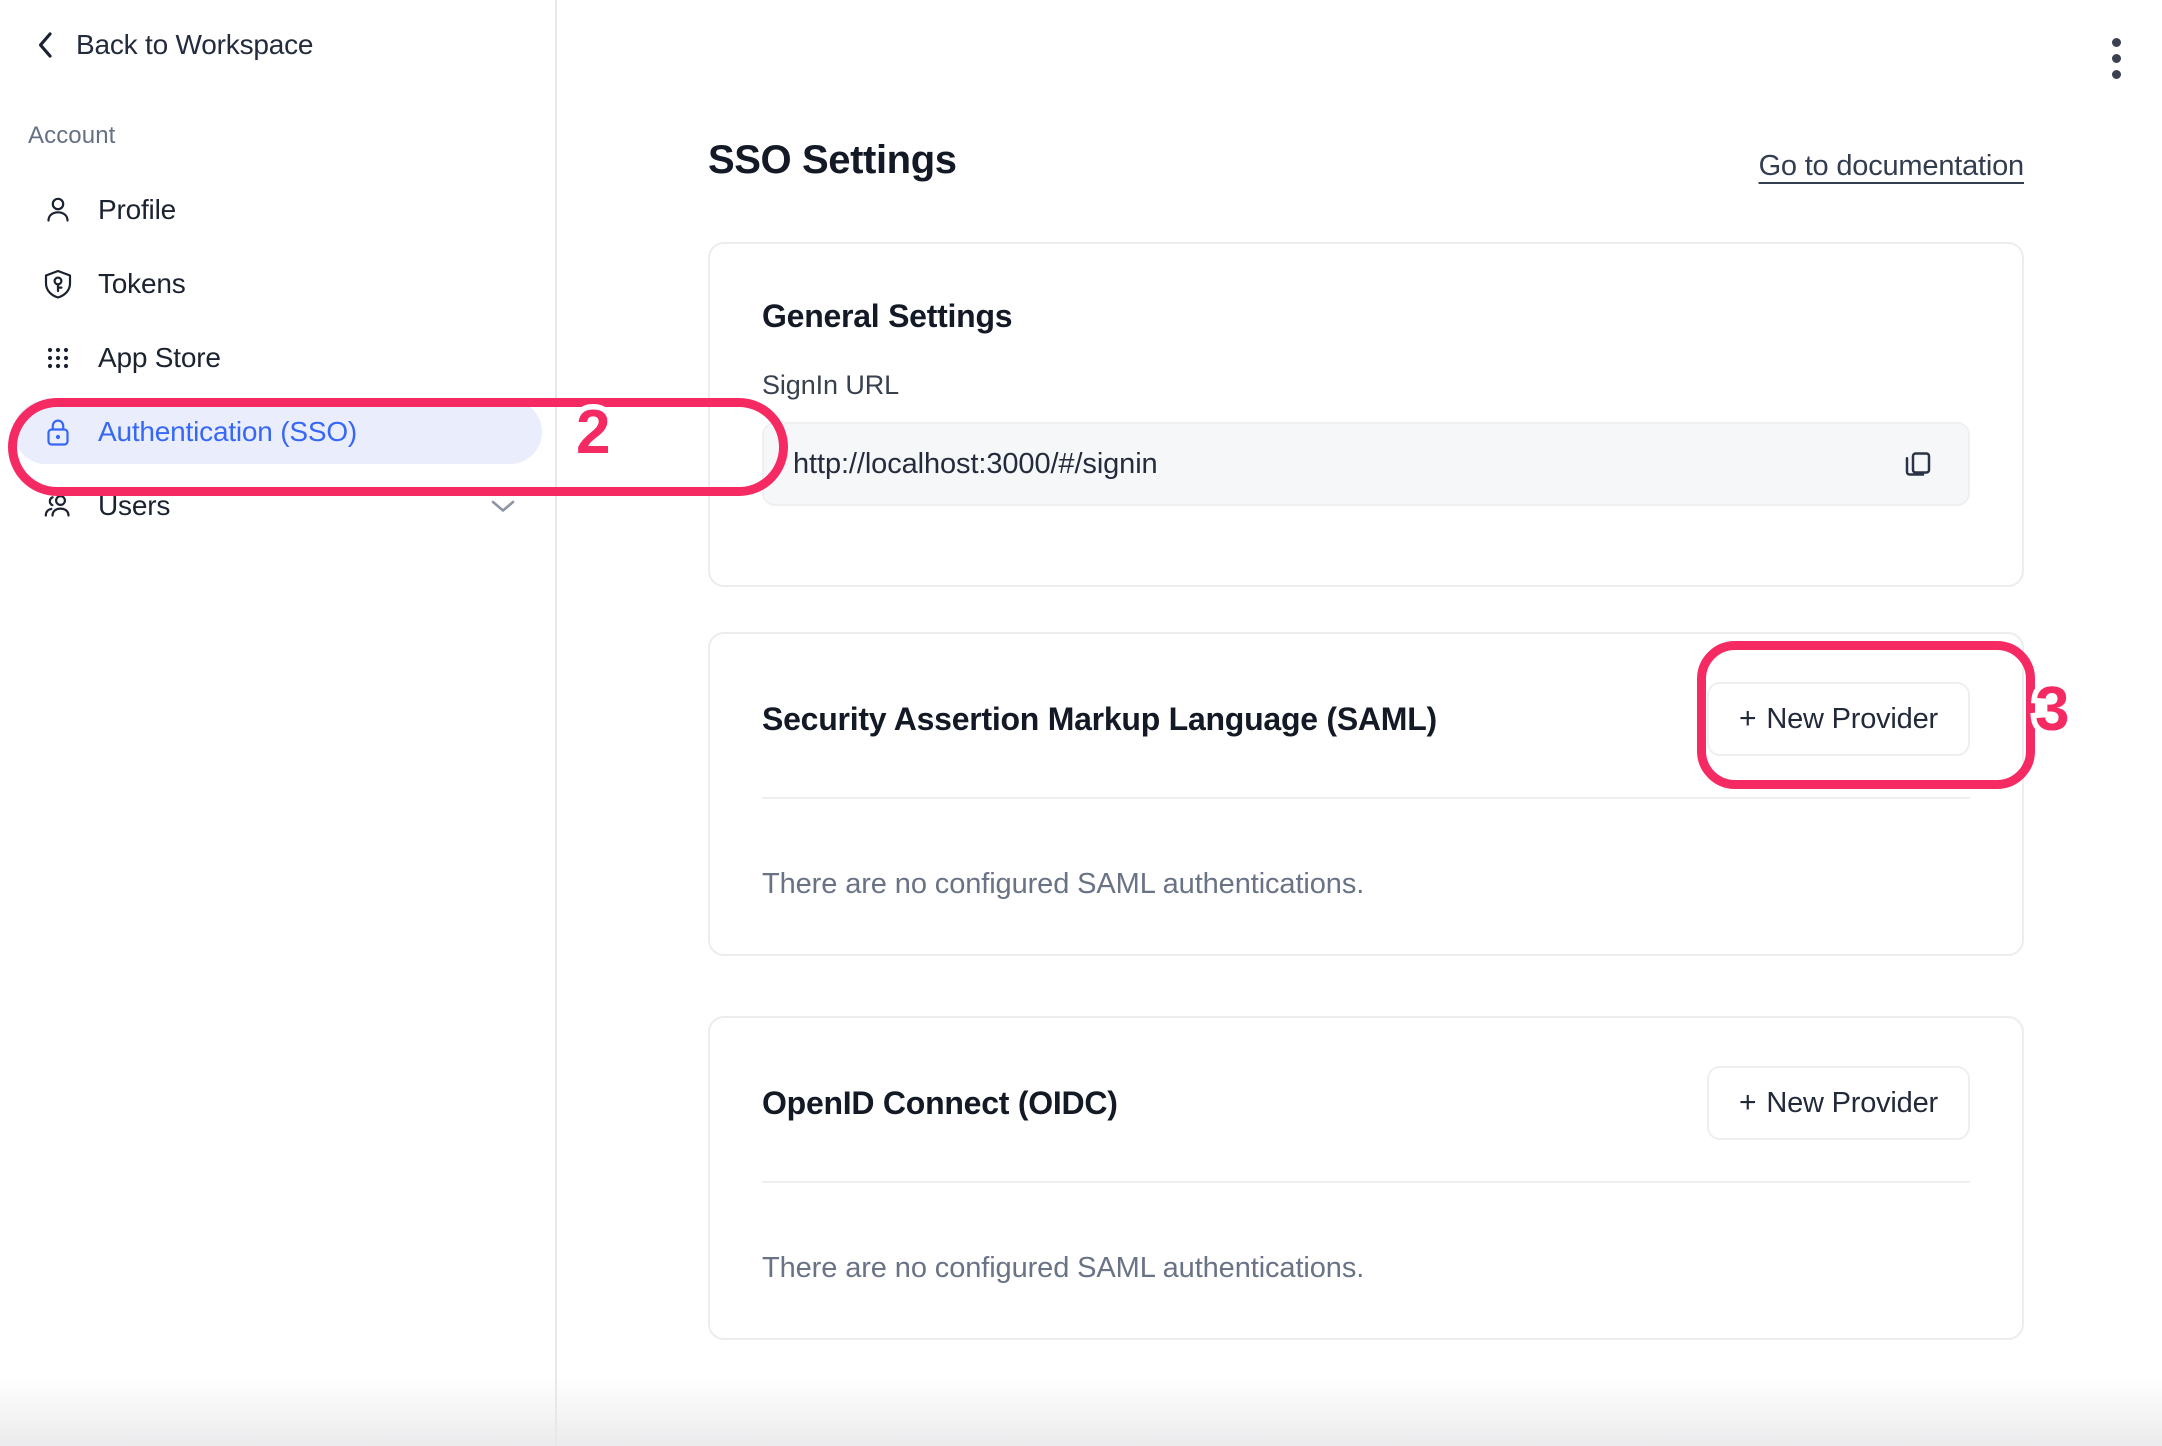 This screenshot has height=1446, width=2162. I want to click on oidc-new-provider-button: + New Provider, so click(1838, 1103).